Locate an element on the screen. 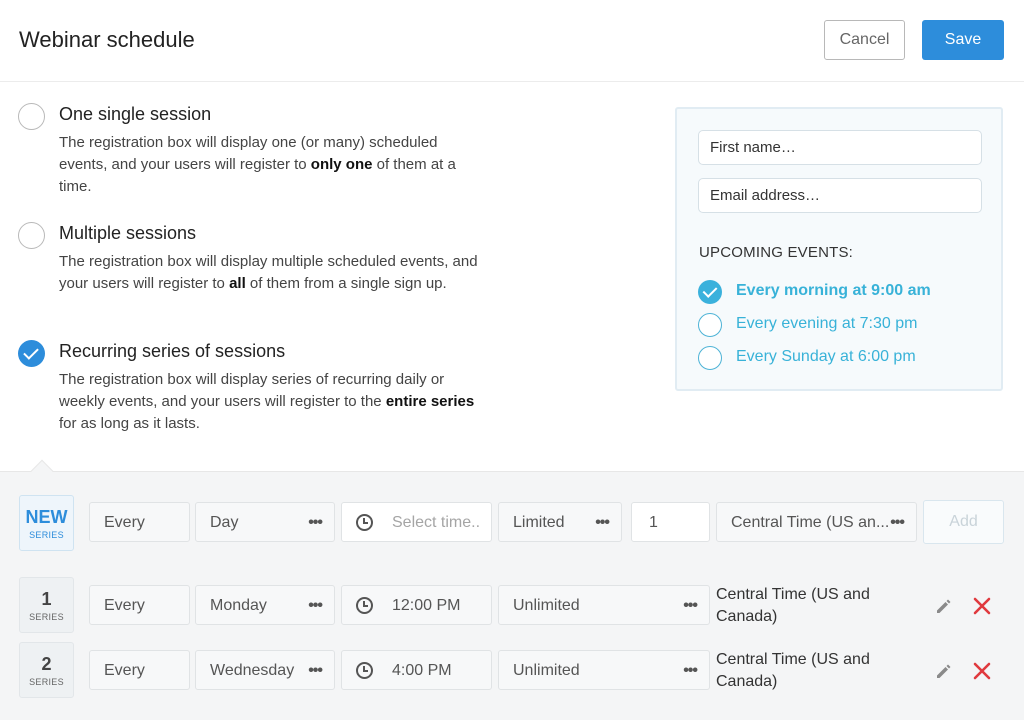  new-count-input: 1 is located at coordinates (670, 522).